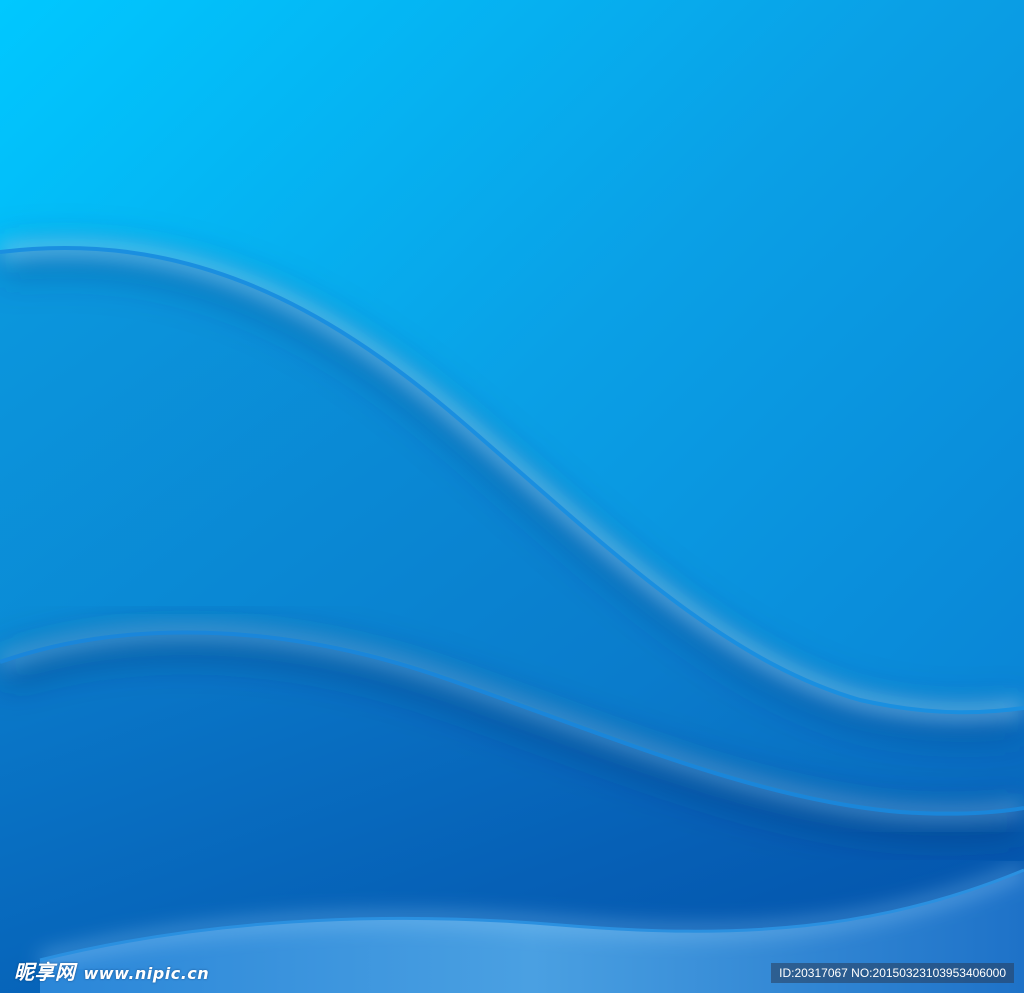 The image size is (1024, 993). What do you see at coordinates (146, 973) in the screenshot?
I see `watermark-url: www.nipic.cn` at bounding box center [146, 973].